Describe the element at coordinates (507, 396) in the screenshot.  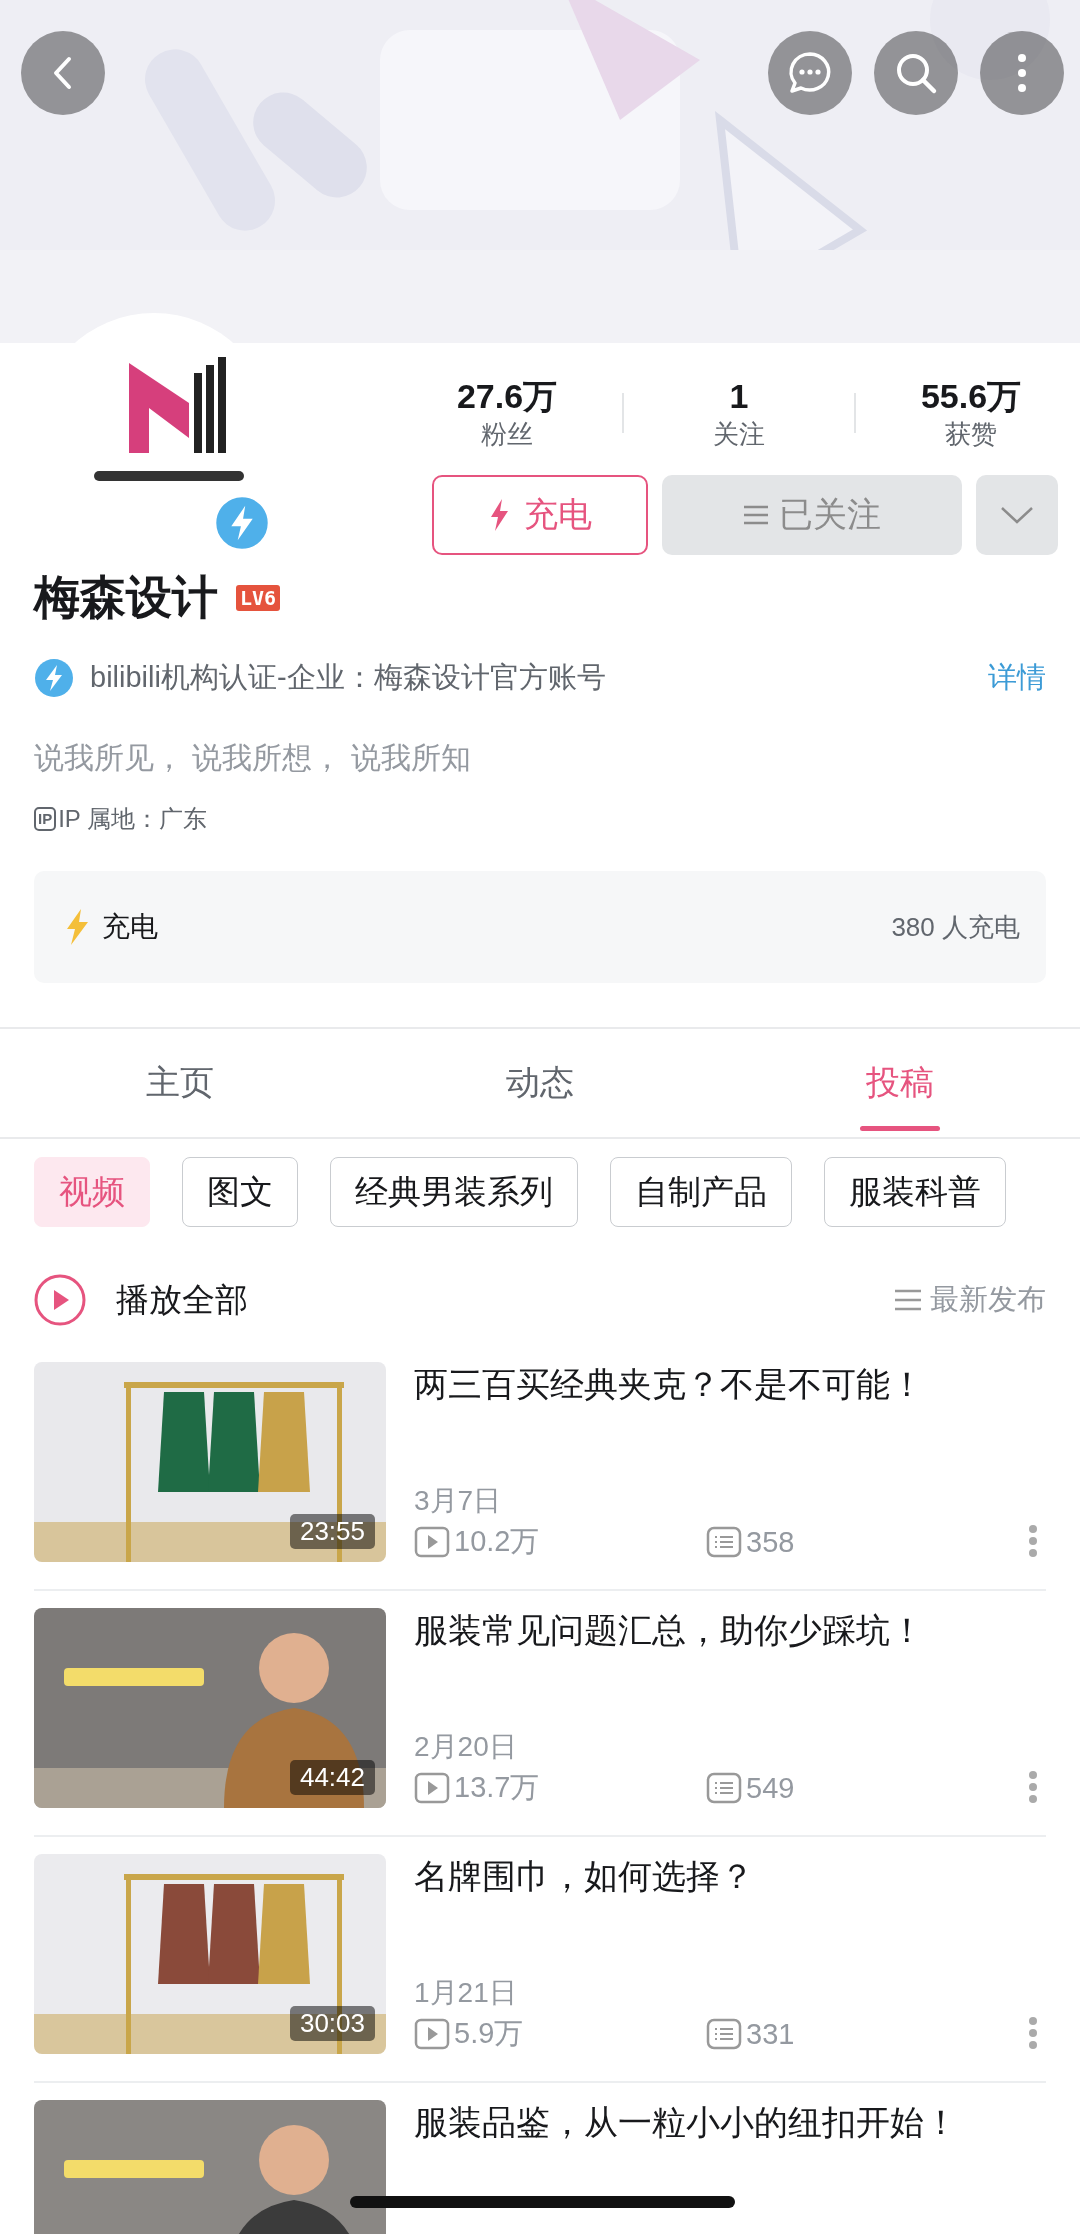
I see `stat-value: 27.6万` at that location.